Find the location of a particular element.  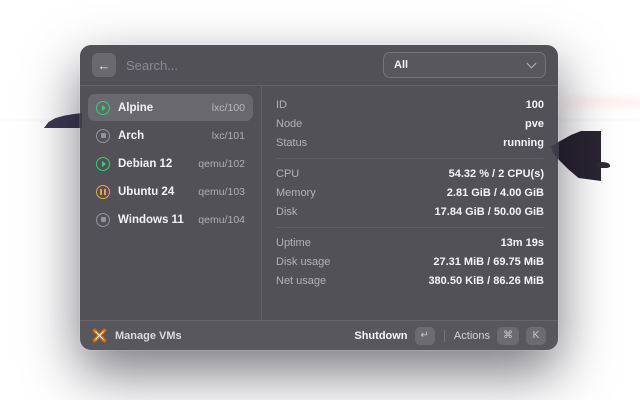

footer-divider is located at coordinates (444, 335).